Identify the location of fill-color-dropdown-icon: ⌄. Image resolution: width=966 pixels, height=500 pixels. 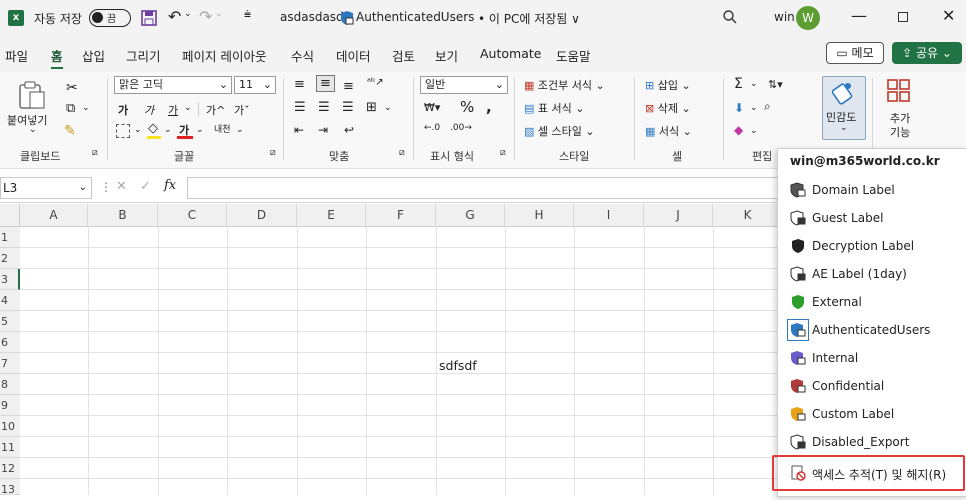
(168, 130).